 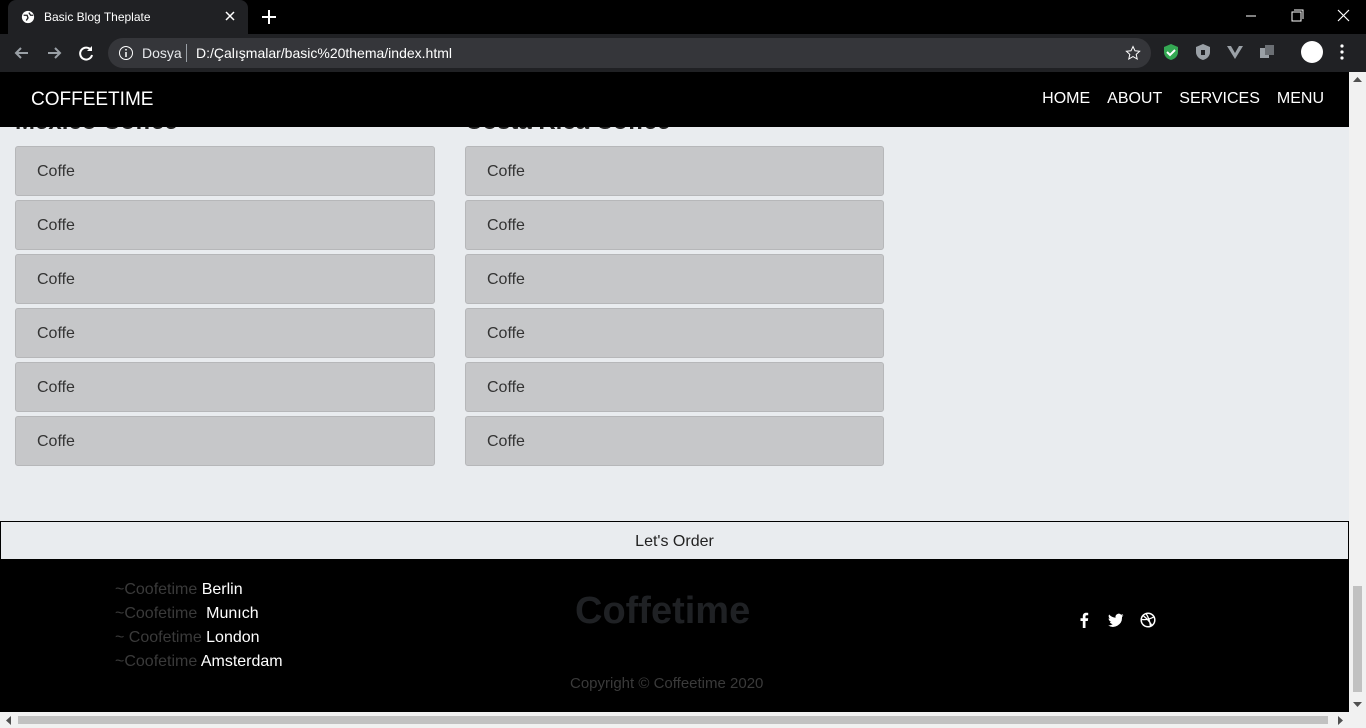 I want to click on browser-menu-icon, so click(x=1342, y=52).